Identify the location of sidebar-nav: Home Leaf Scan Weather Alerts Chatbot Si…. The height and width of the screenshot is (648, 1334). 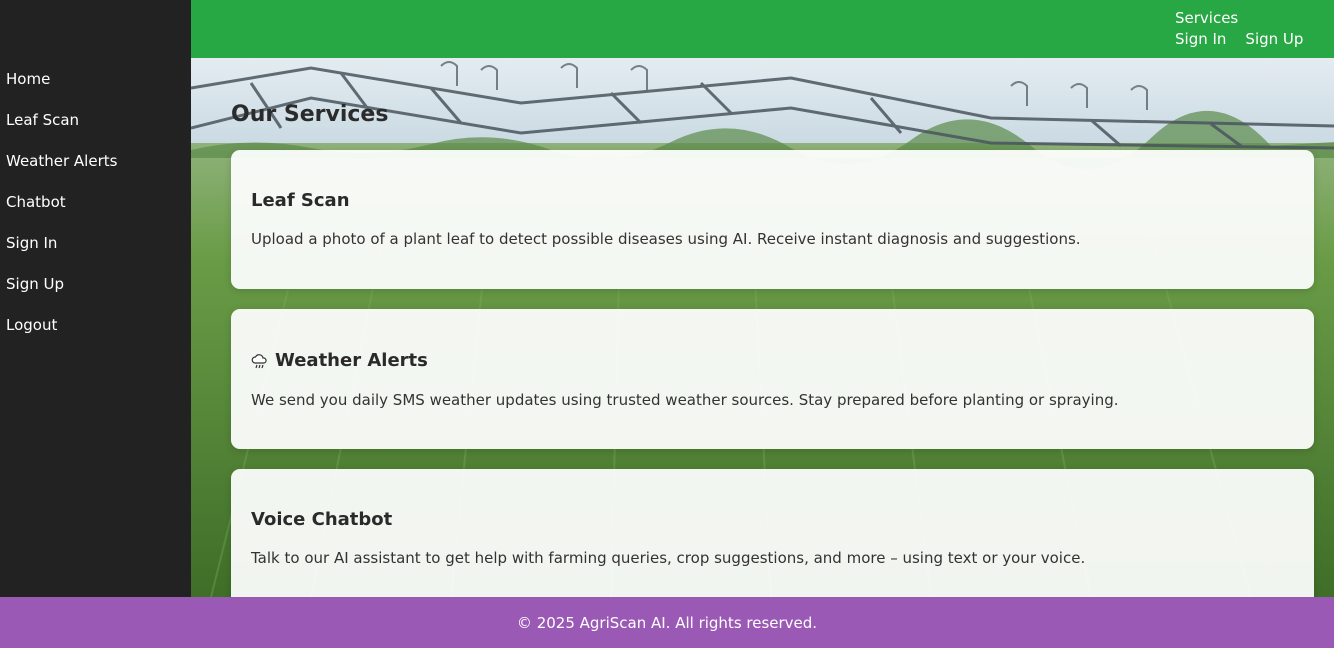
(95, 178).